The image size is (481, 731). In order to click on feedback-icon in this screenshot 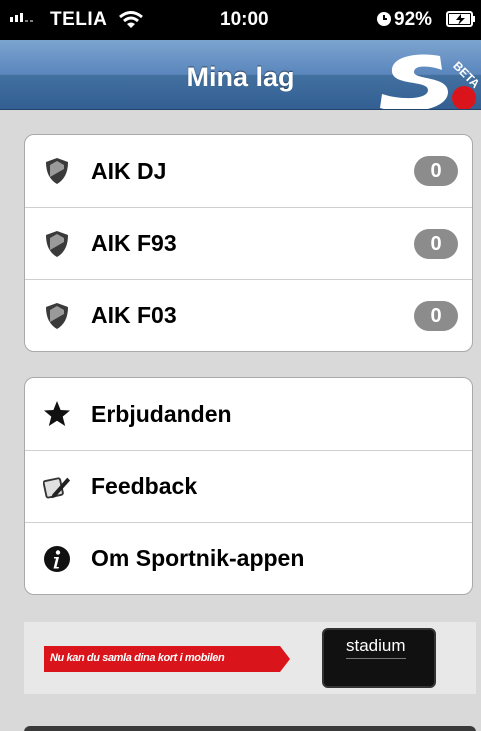, I will do `click(57, 487)`.